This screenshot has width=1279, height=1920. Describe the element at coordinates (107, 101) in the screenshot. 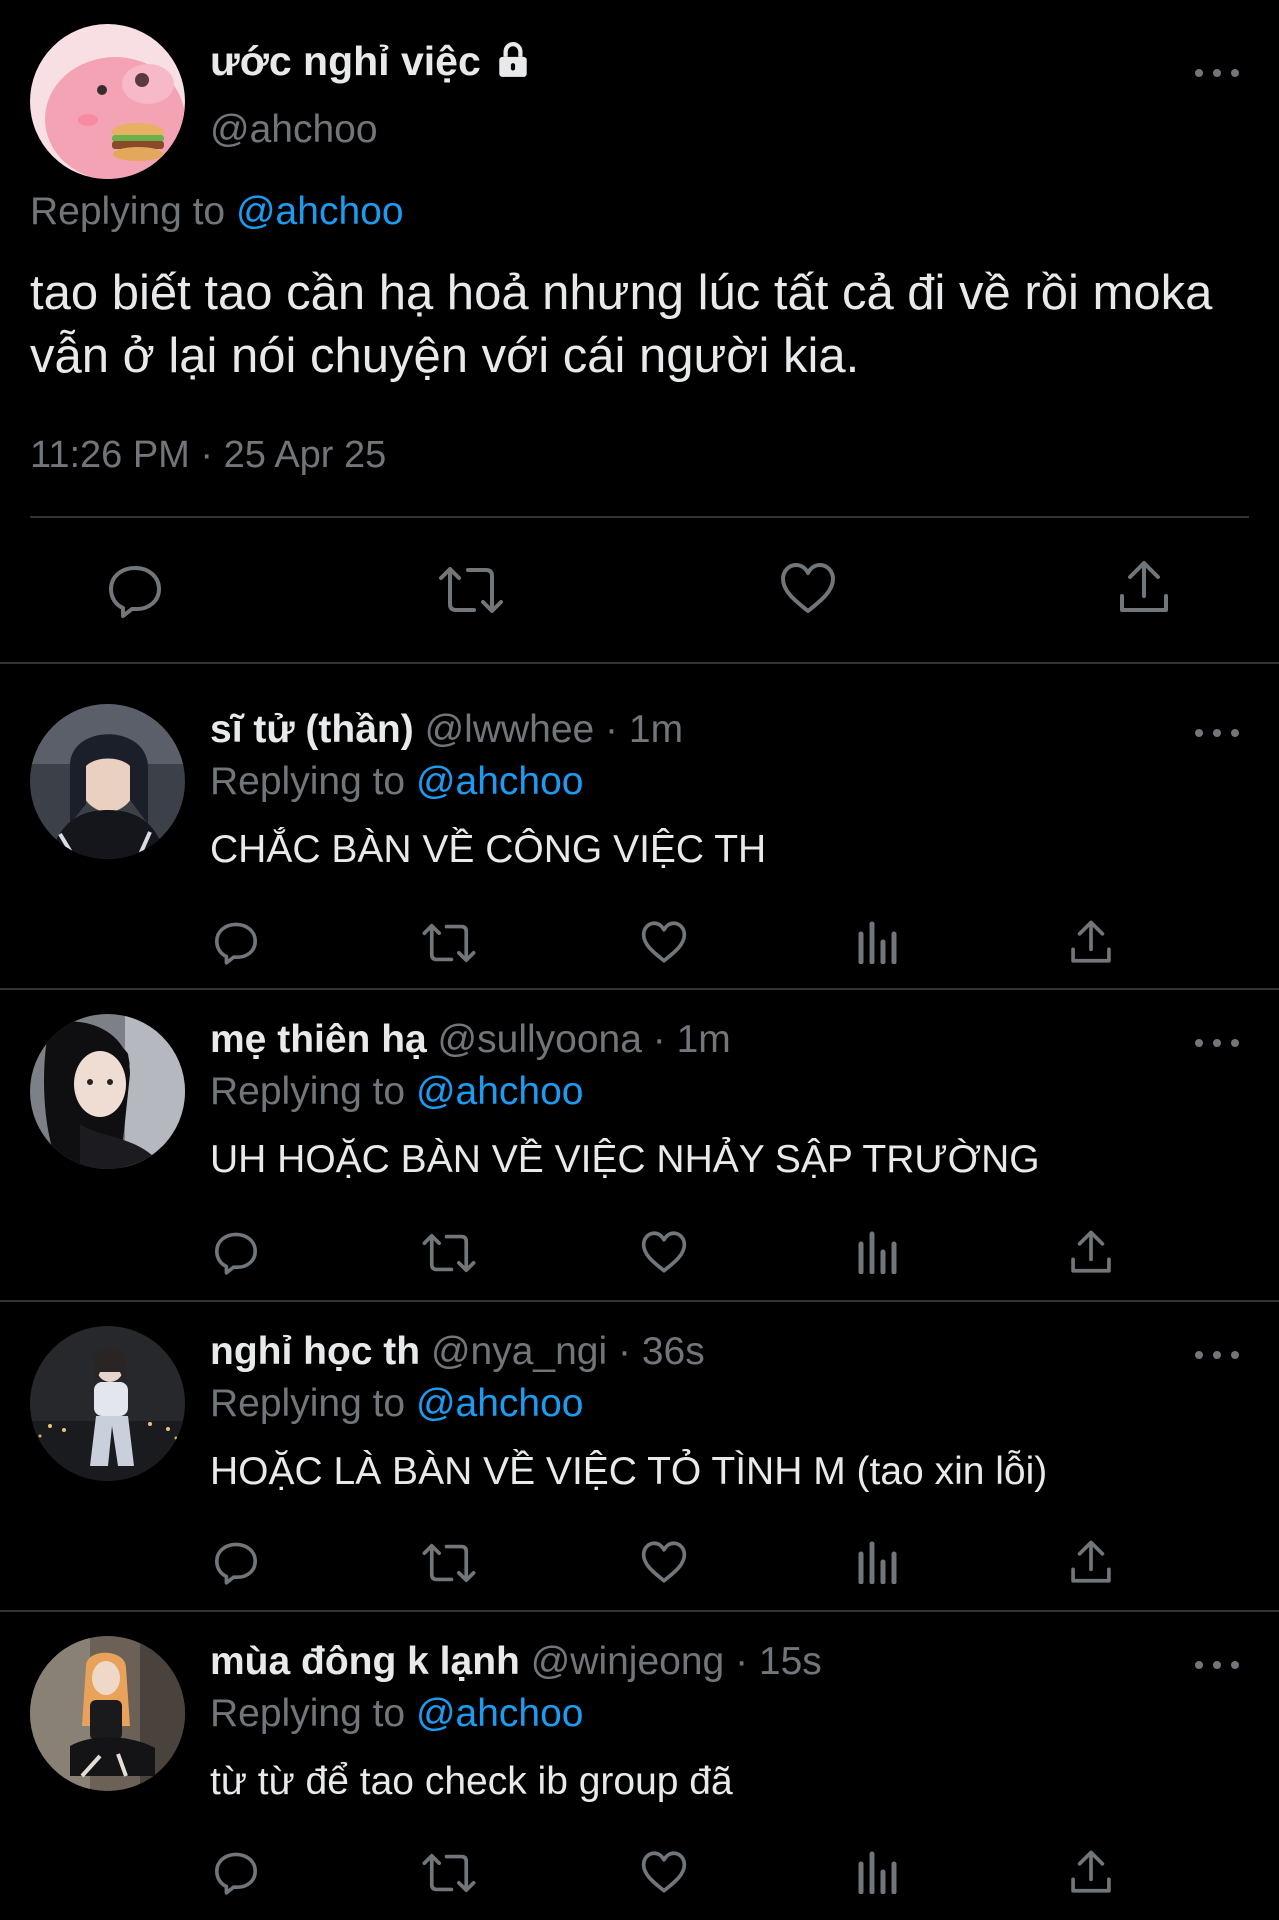

I see `author-avatar` at that location.